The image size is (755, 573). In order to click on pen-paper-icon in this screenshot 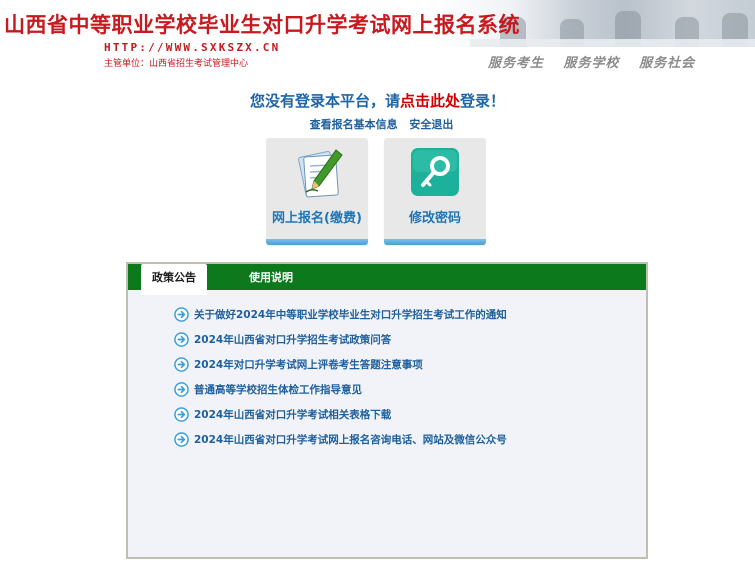, I will do `click(320, 173)`.